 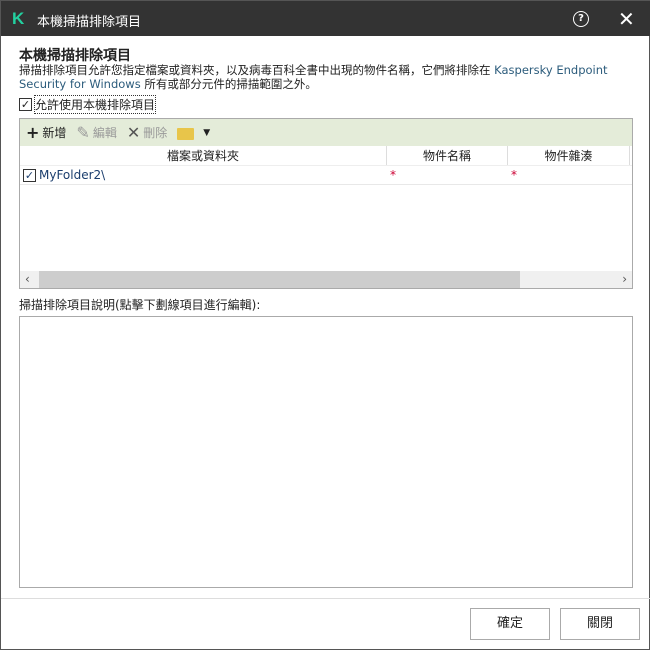 I want to click on description-text-2: 所有或部分元件的掃描範圍之外。, so click(x=228, y=84).